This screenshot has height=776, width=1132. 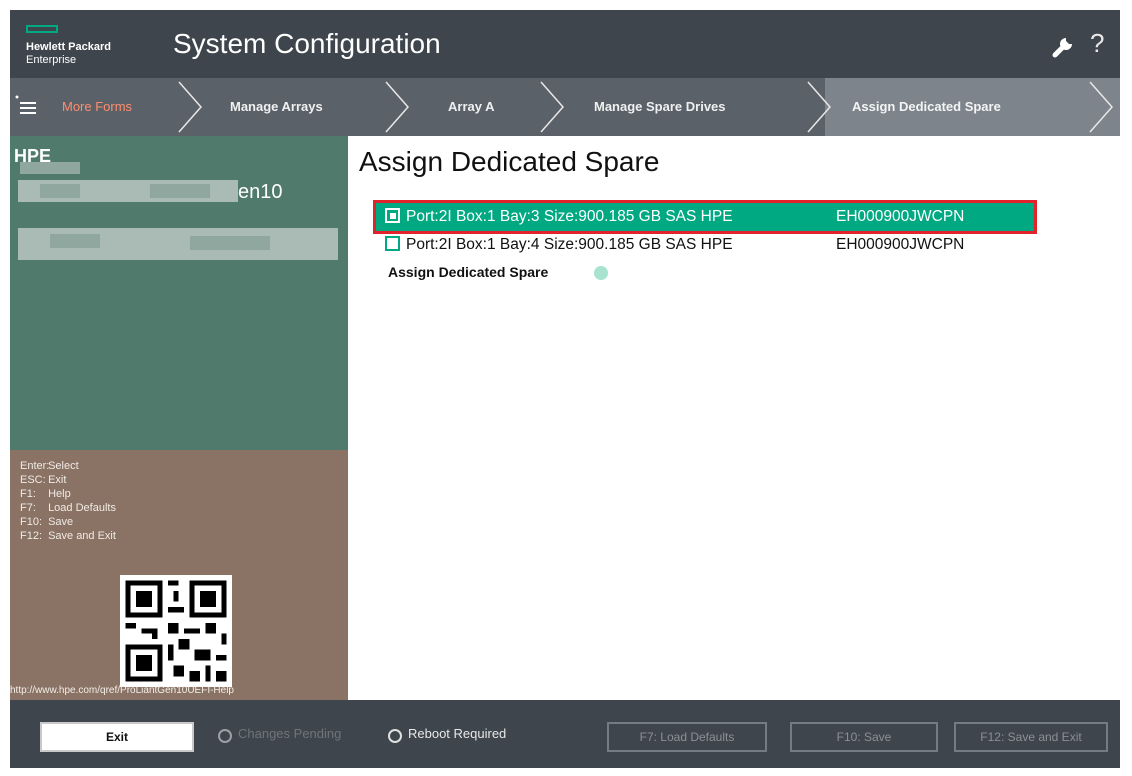 What do you see at coordinates (471, 107) in the screenshot?
I see `breadcrumb-array-a: Array A` at bounding box center [471, 107].